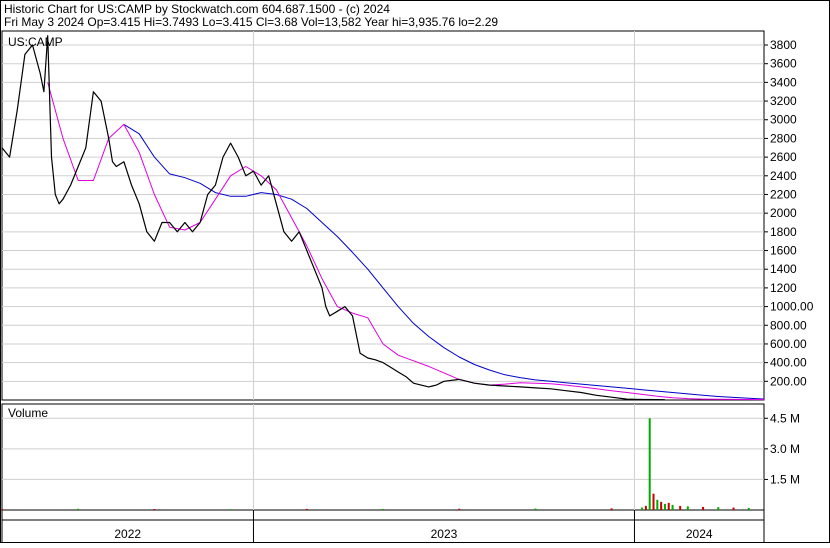 This screenshot has height=548, width=830. What do you see at coordinates (28, 413) in the screenshot?
I see `volume-panel-label: Volume` at bounding box center [28, 413].